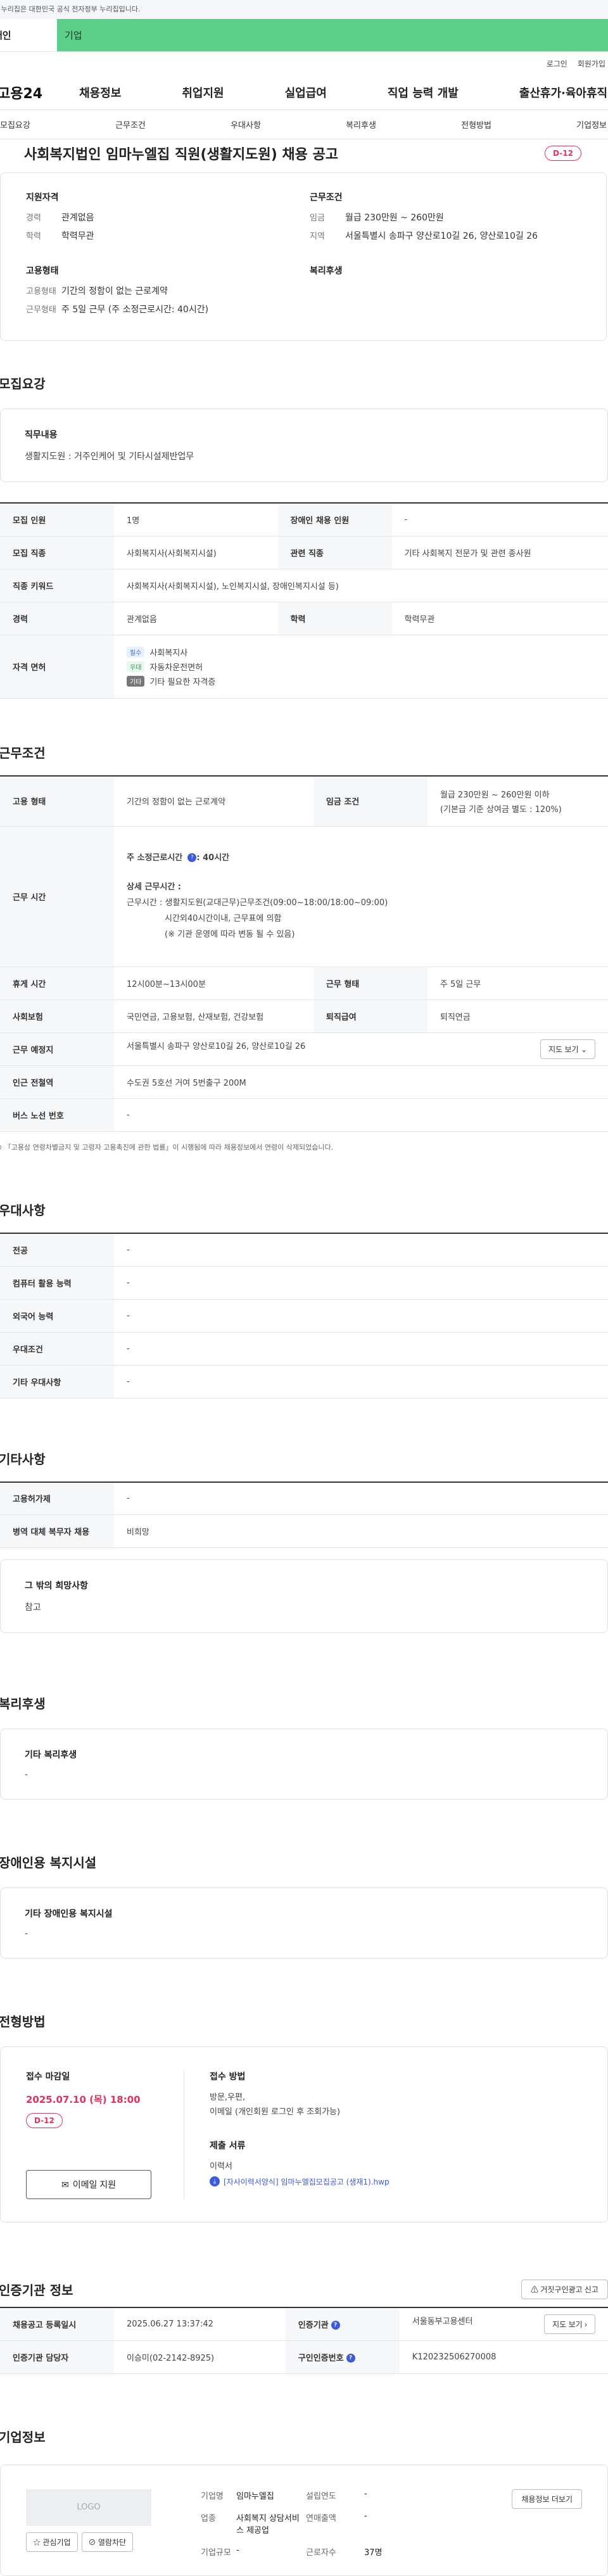 The image size is (608, 2576). I want to click on gnb-menu-jobs: 채용정보, so click(100, 92).